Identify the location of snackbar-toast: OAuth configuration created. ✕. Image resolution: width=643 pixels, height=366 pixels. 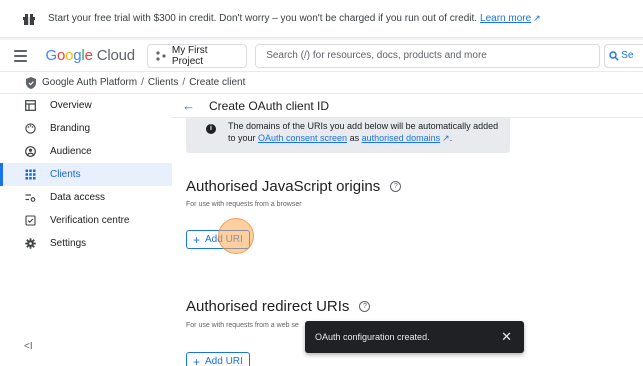
(414, 337).